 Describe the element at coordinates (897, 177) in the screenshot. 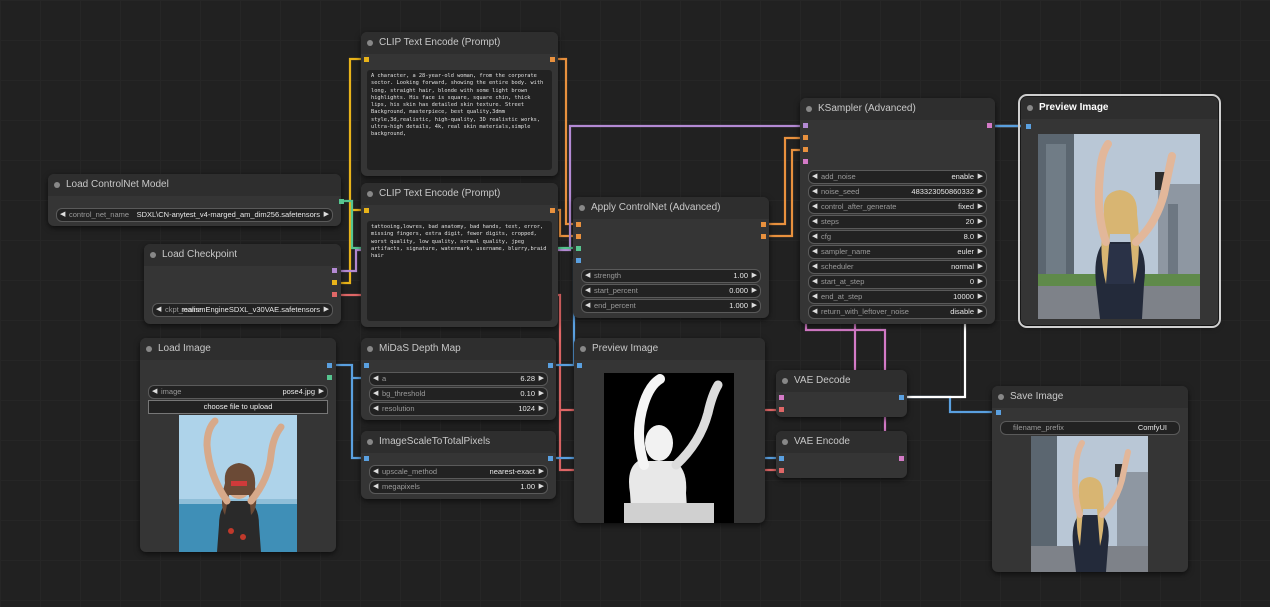

I see `add-noise-widget: ◀ add_noise enable ▶` at that location.